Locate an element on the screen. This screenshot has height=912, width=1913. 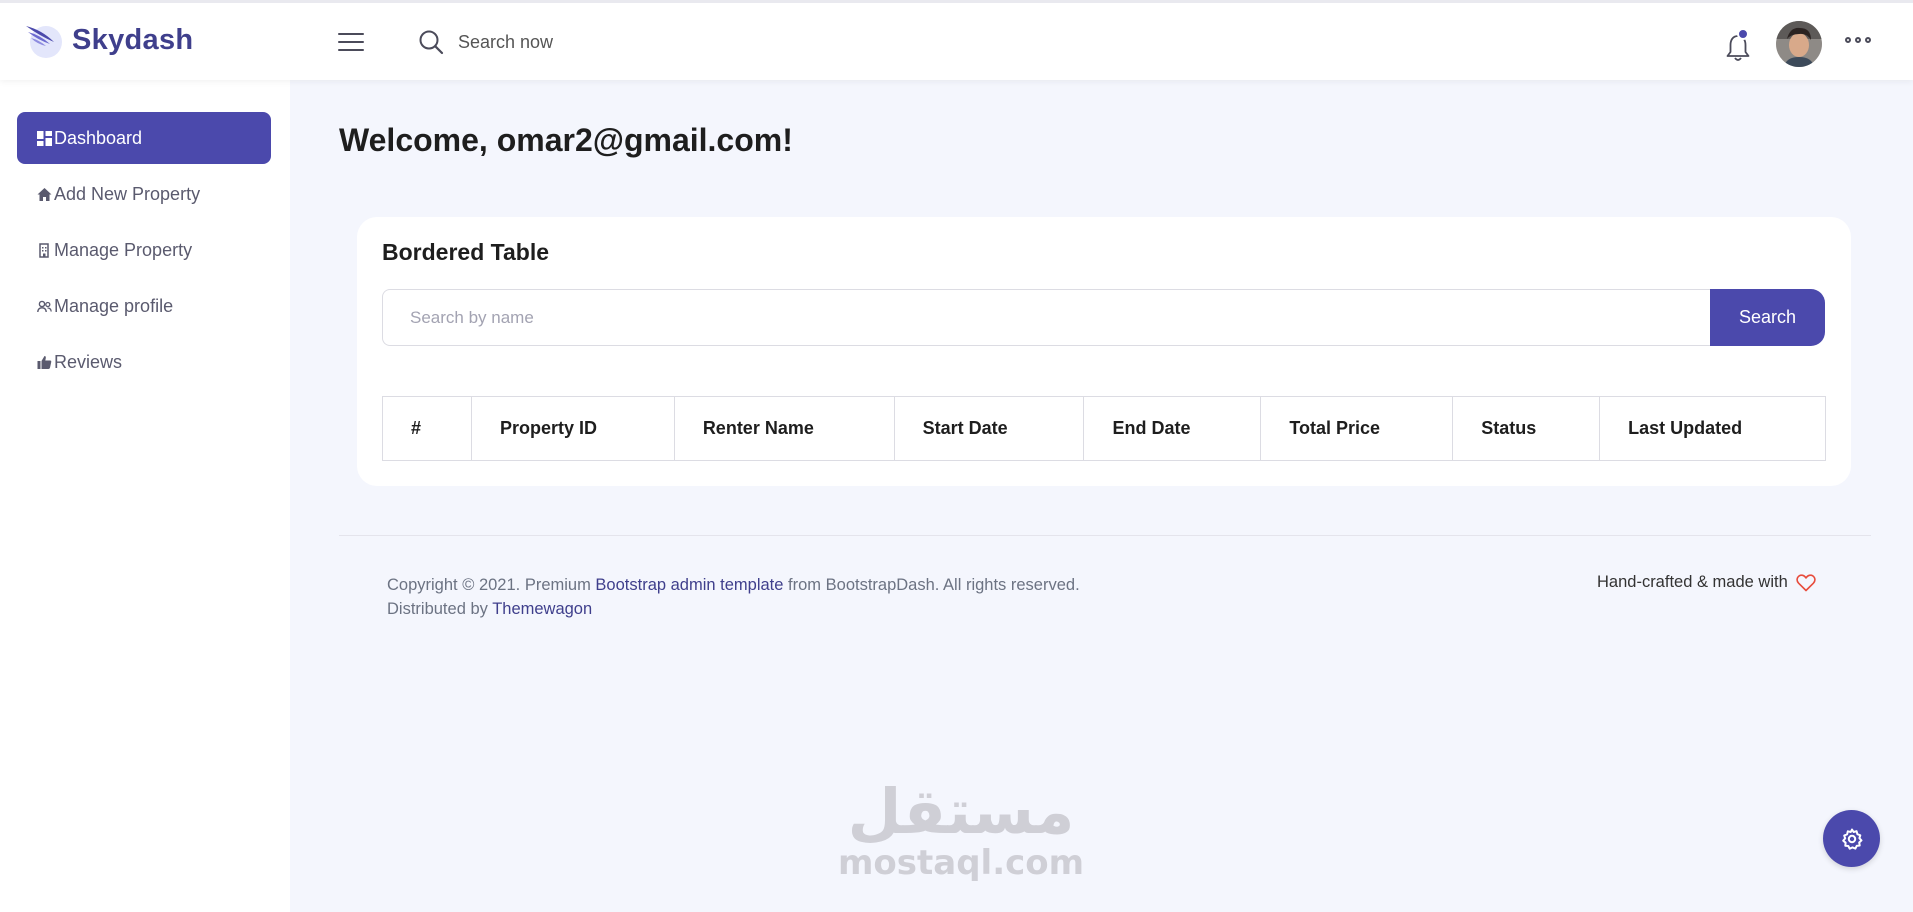
users-icon is located at coordinates (44, 306).